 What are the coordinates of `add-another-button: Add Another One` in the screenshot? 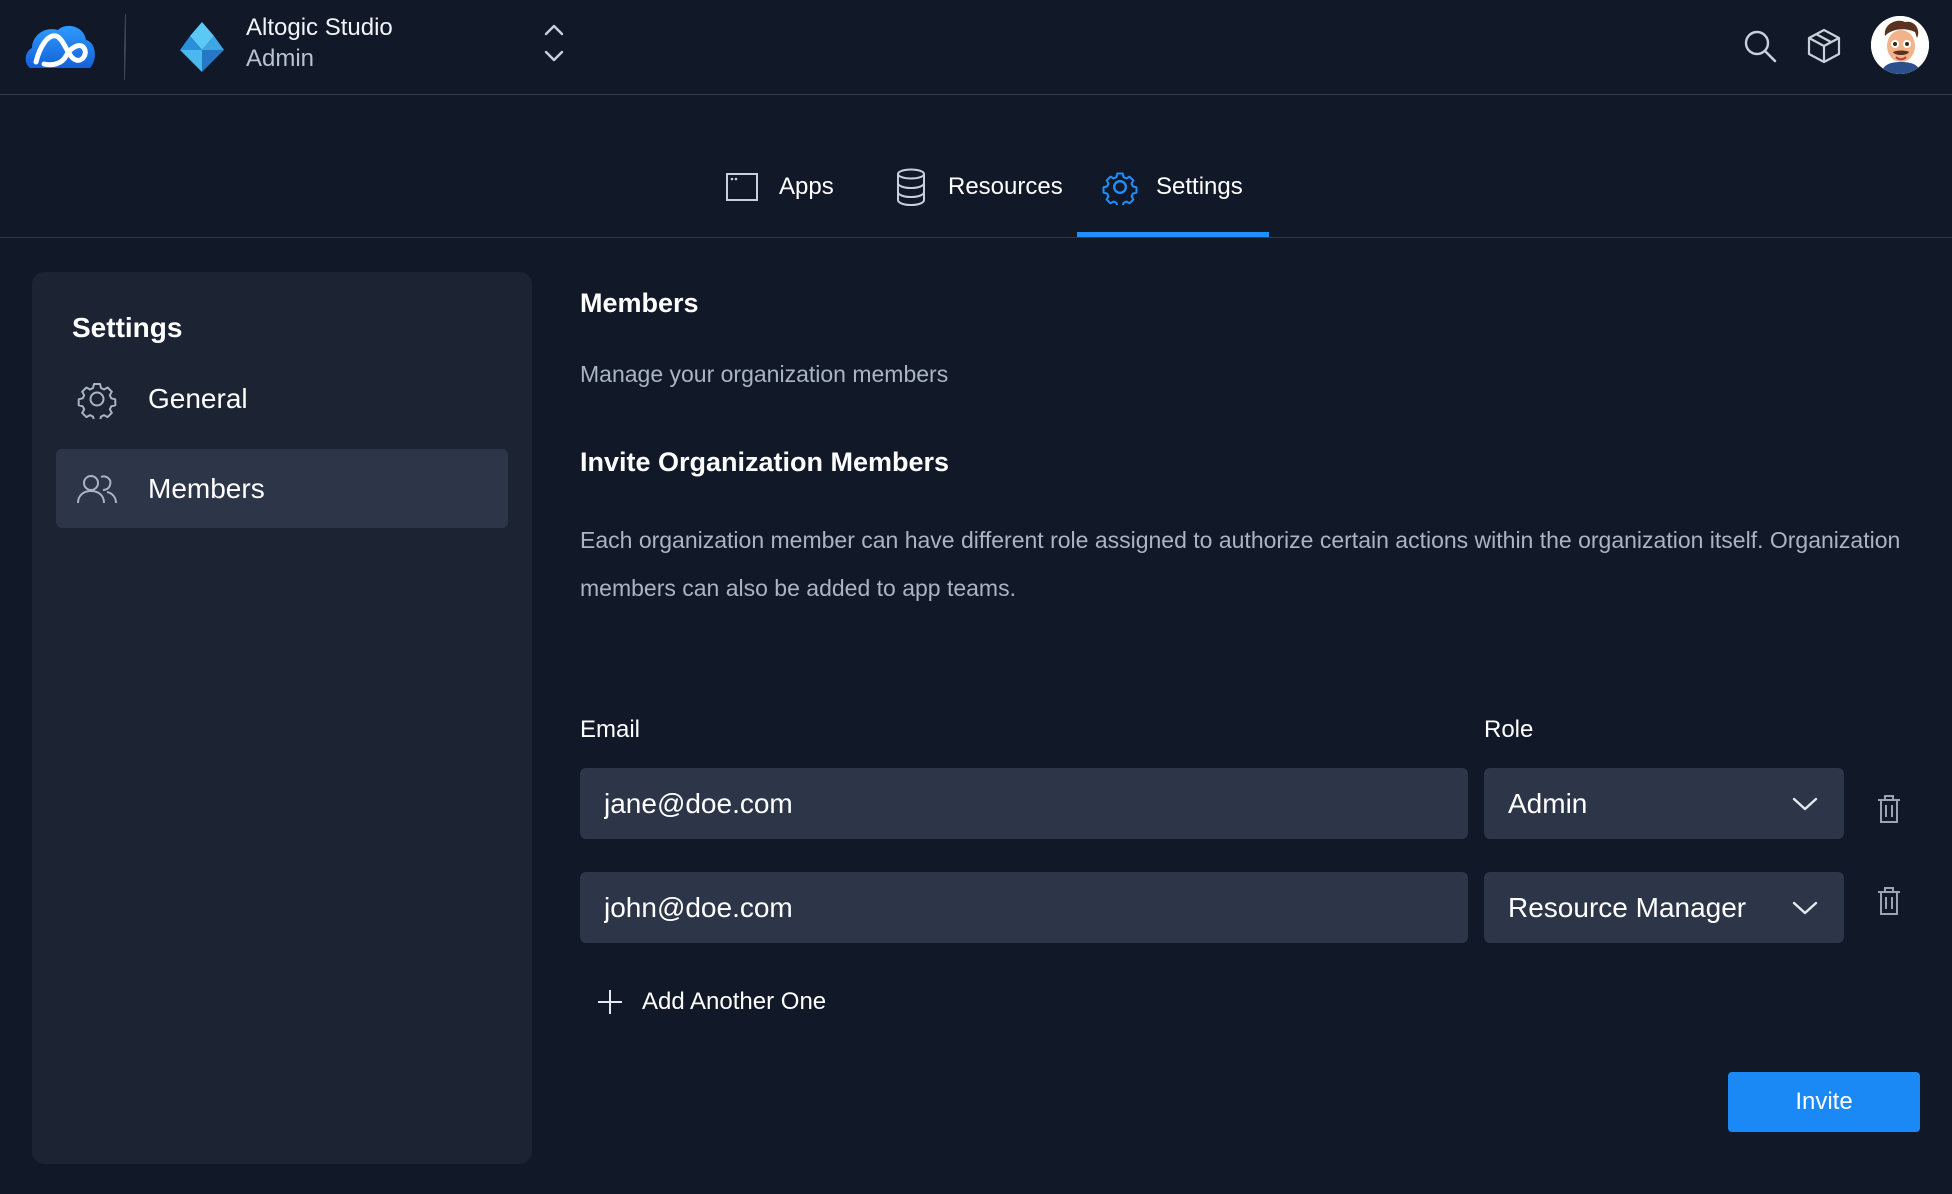 It's located at (711, 1002).